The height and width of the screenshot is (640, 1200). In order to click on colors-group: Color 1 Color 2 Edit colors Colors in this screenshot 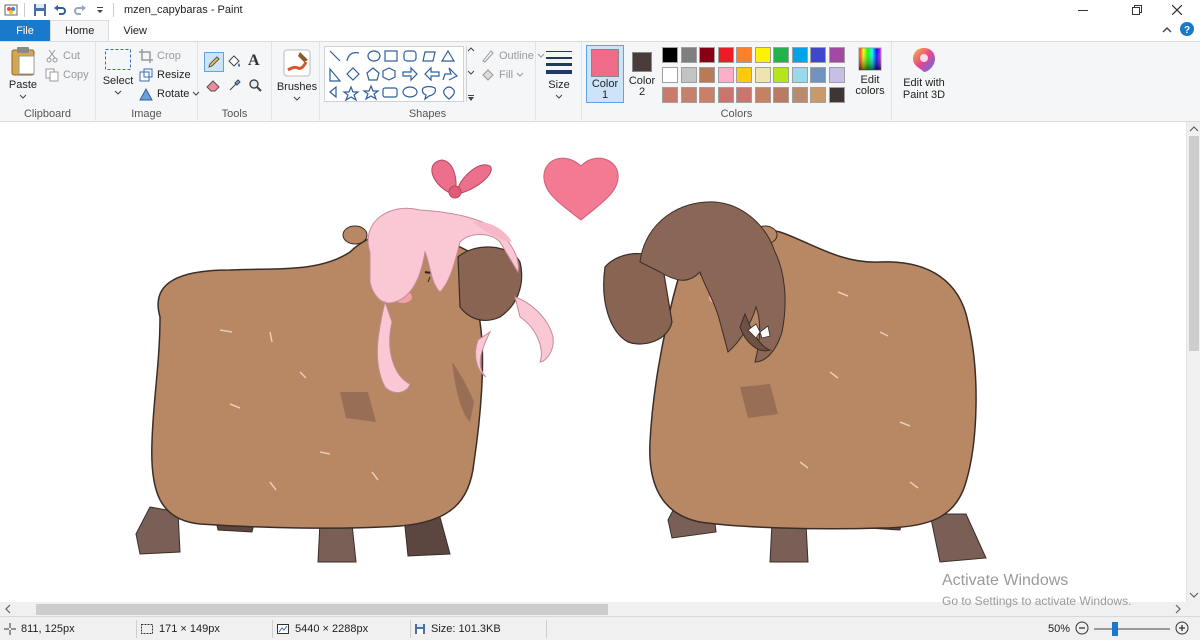, I will do `click(737, 82)`.